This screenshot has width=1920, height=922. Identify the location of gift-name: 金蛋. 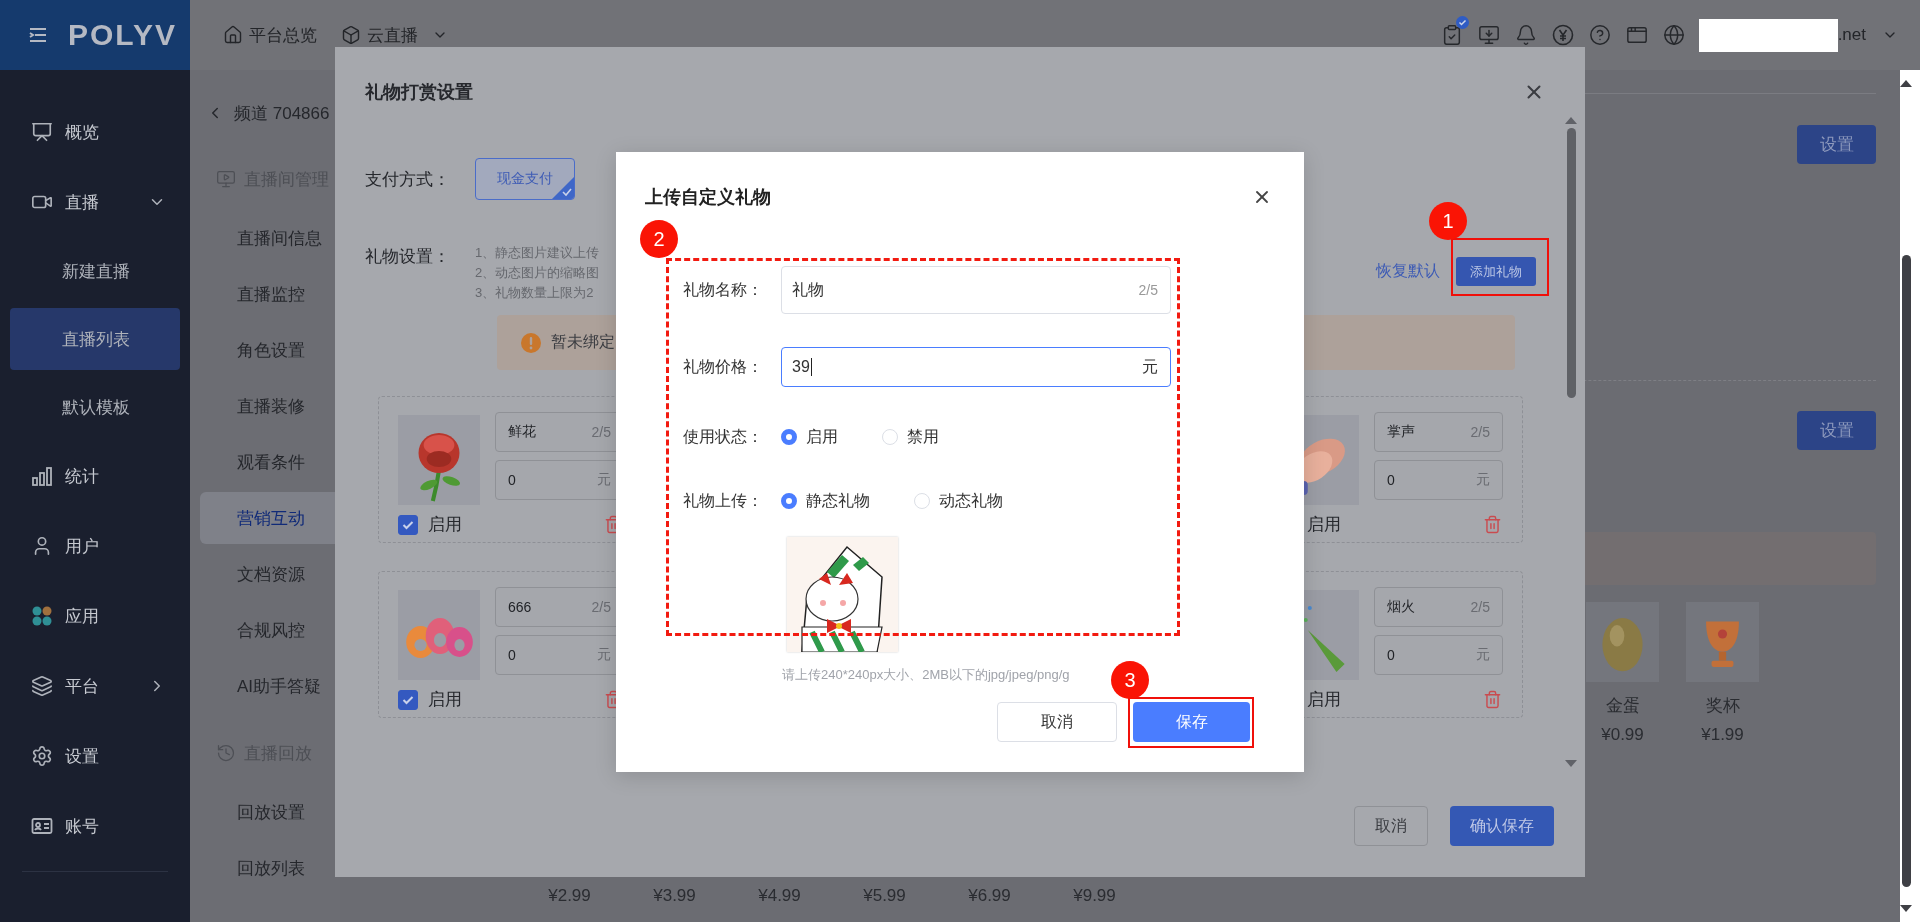
(1622, 706).